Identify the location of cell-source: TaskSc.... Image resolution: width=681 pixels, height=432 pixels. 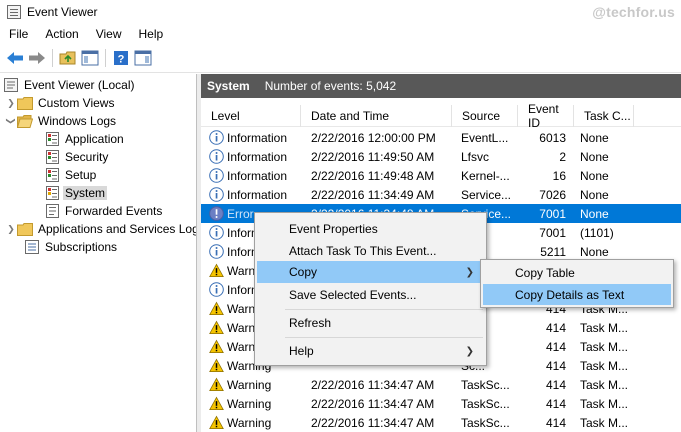
(485, 403).